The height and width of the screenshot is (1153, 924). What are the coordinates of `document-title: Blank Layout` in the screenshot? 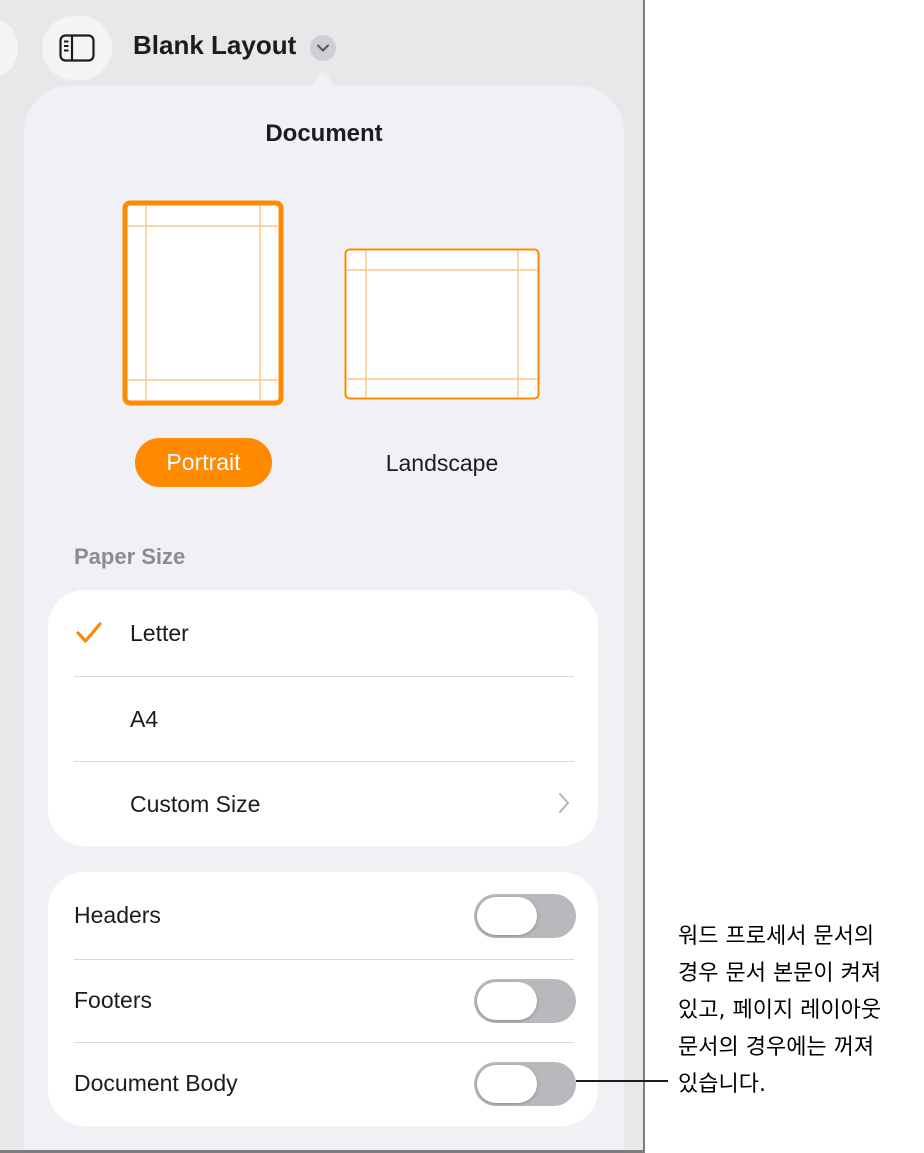 It's located at (214, 45).